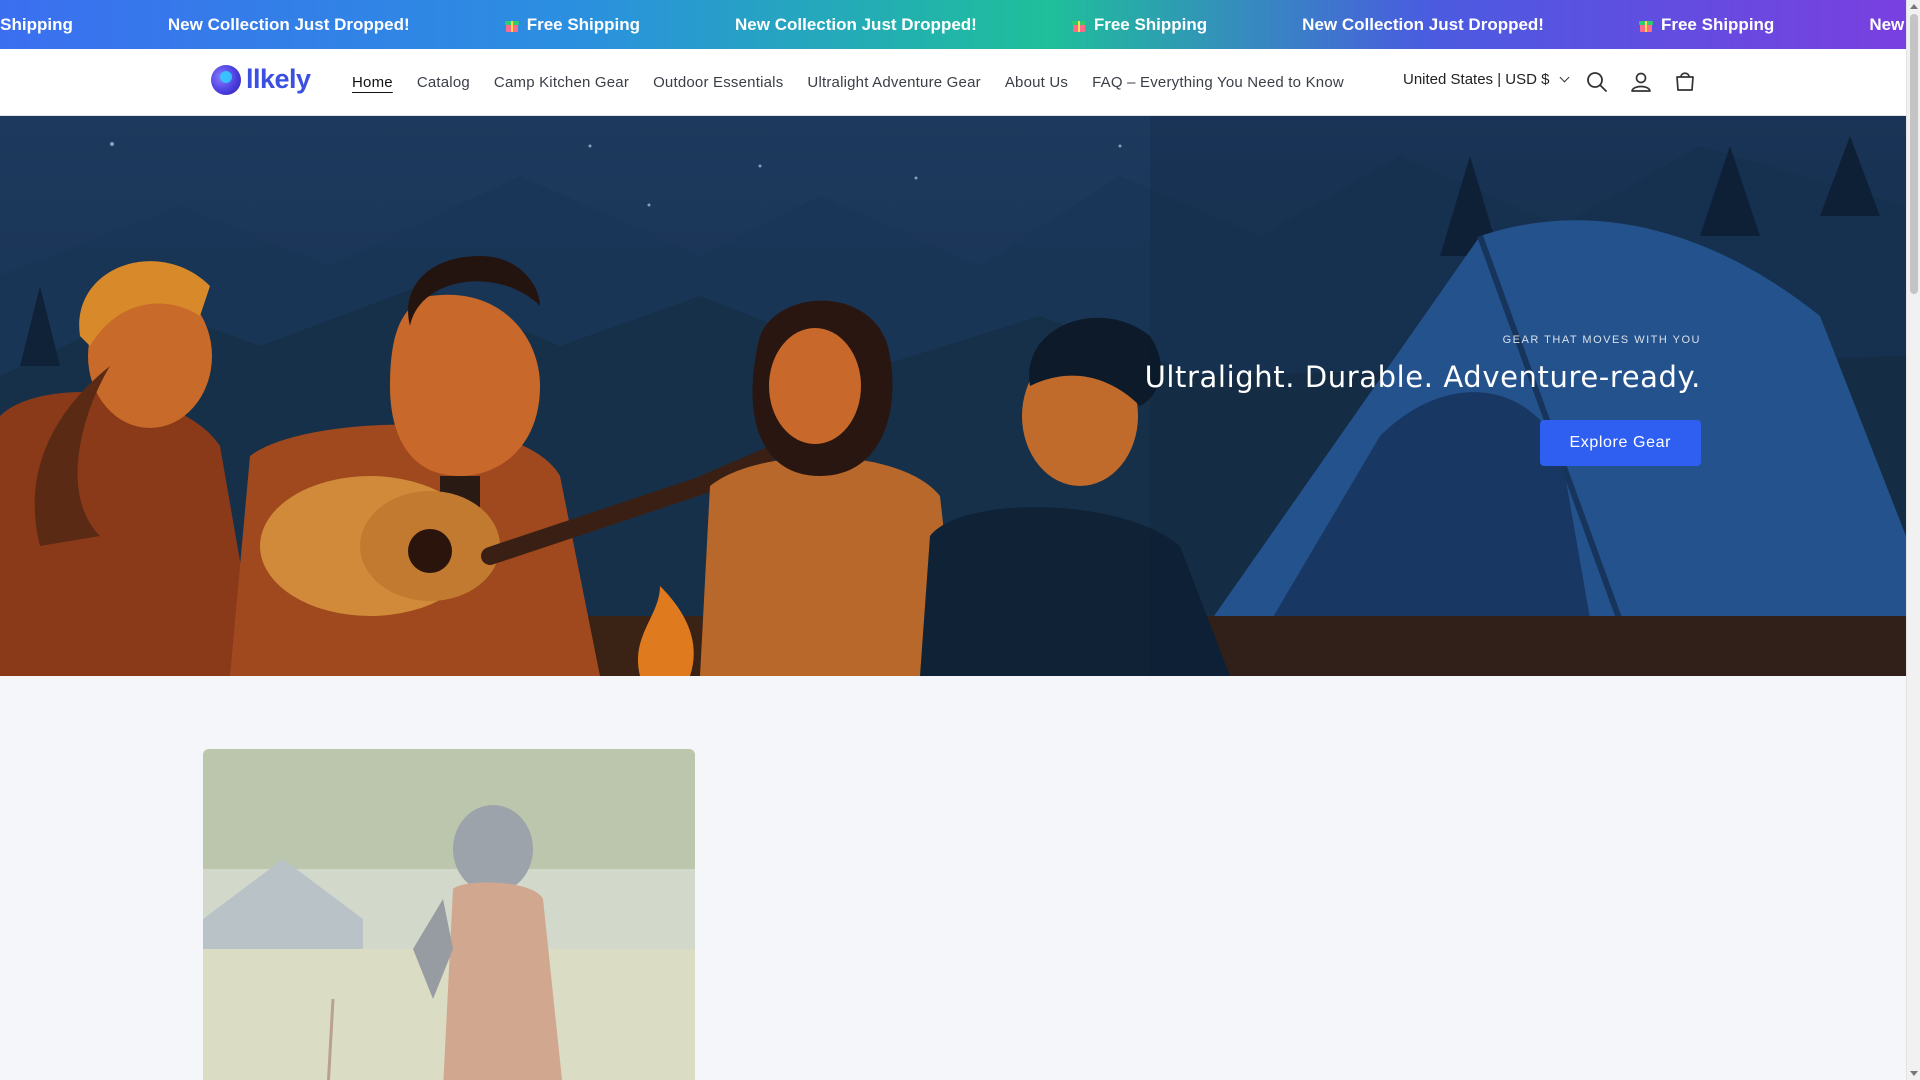 This screenshot has width=1920, height=1080. I want to click on announcement-text: New Colle, so click(1887, 24).